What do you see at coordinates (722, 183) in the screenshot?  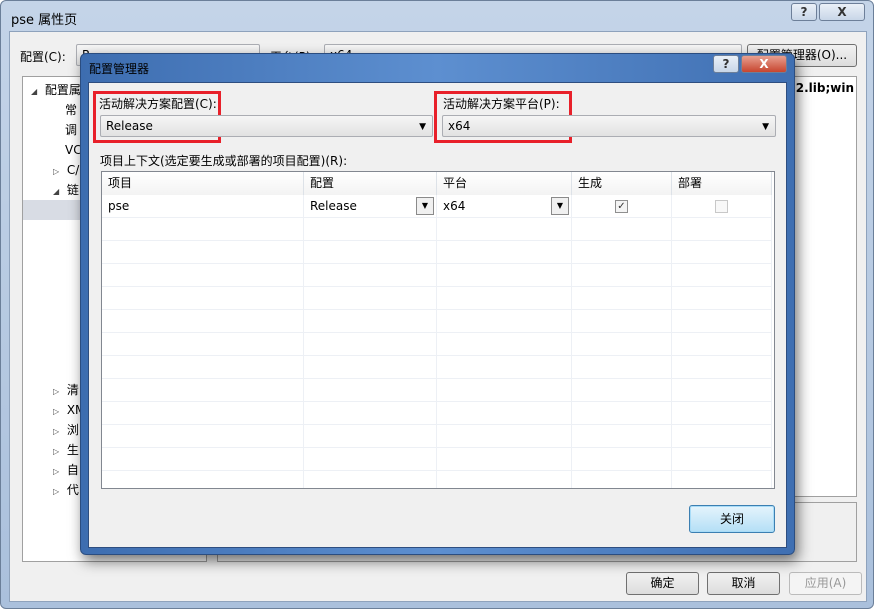 I see `column-header: 部署` at bounding box center [722, 183].